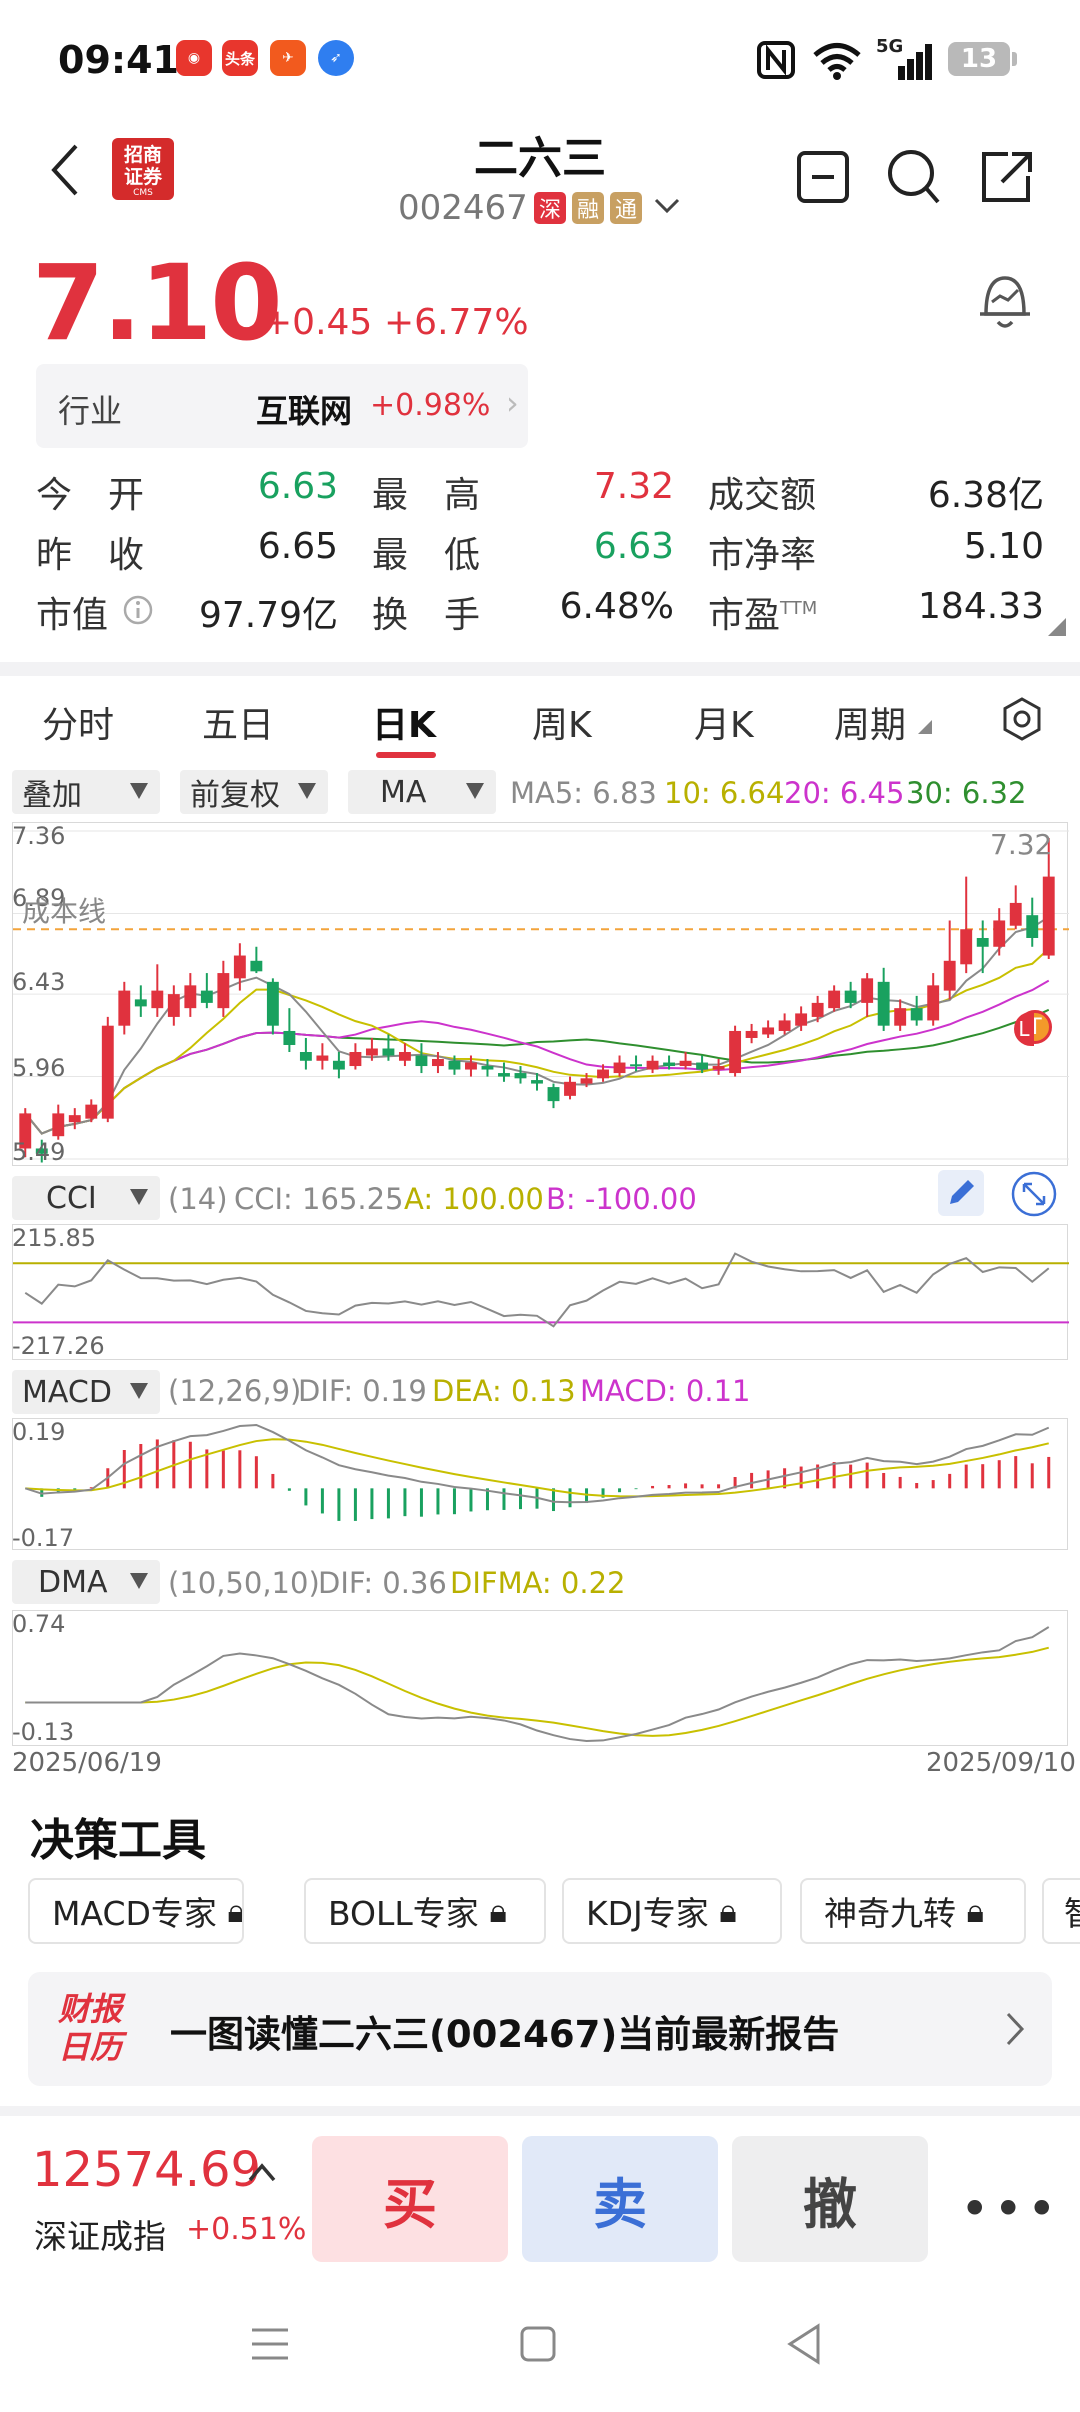 This screenshot has width=1080, height=2412. I want to click on chevron-right-icon: ›, so click(512, 403).